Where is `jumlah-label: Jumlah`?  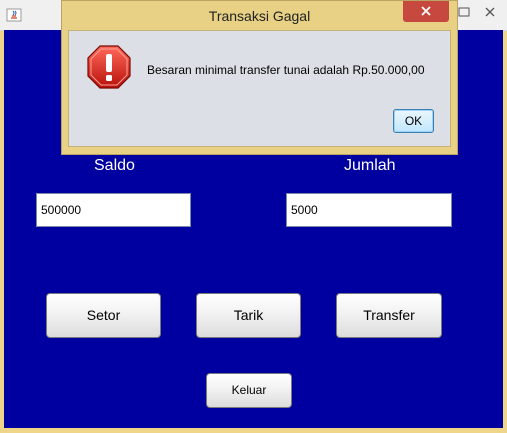 jumlah-label: Jumlah is located at coordinates (370, 165).